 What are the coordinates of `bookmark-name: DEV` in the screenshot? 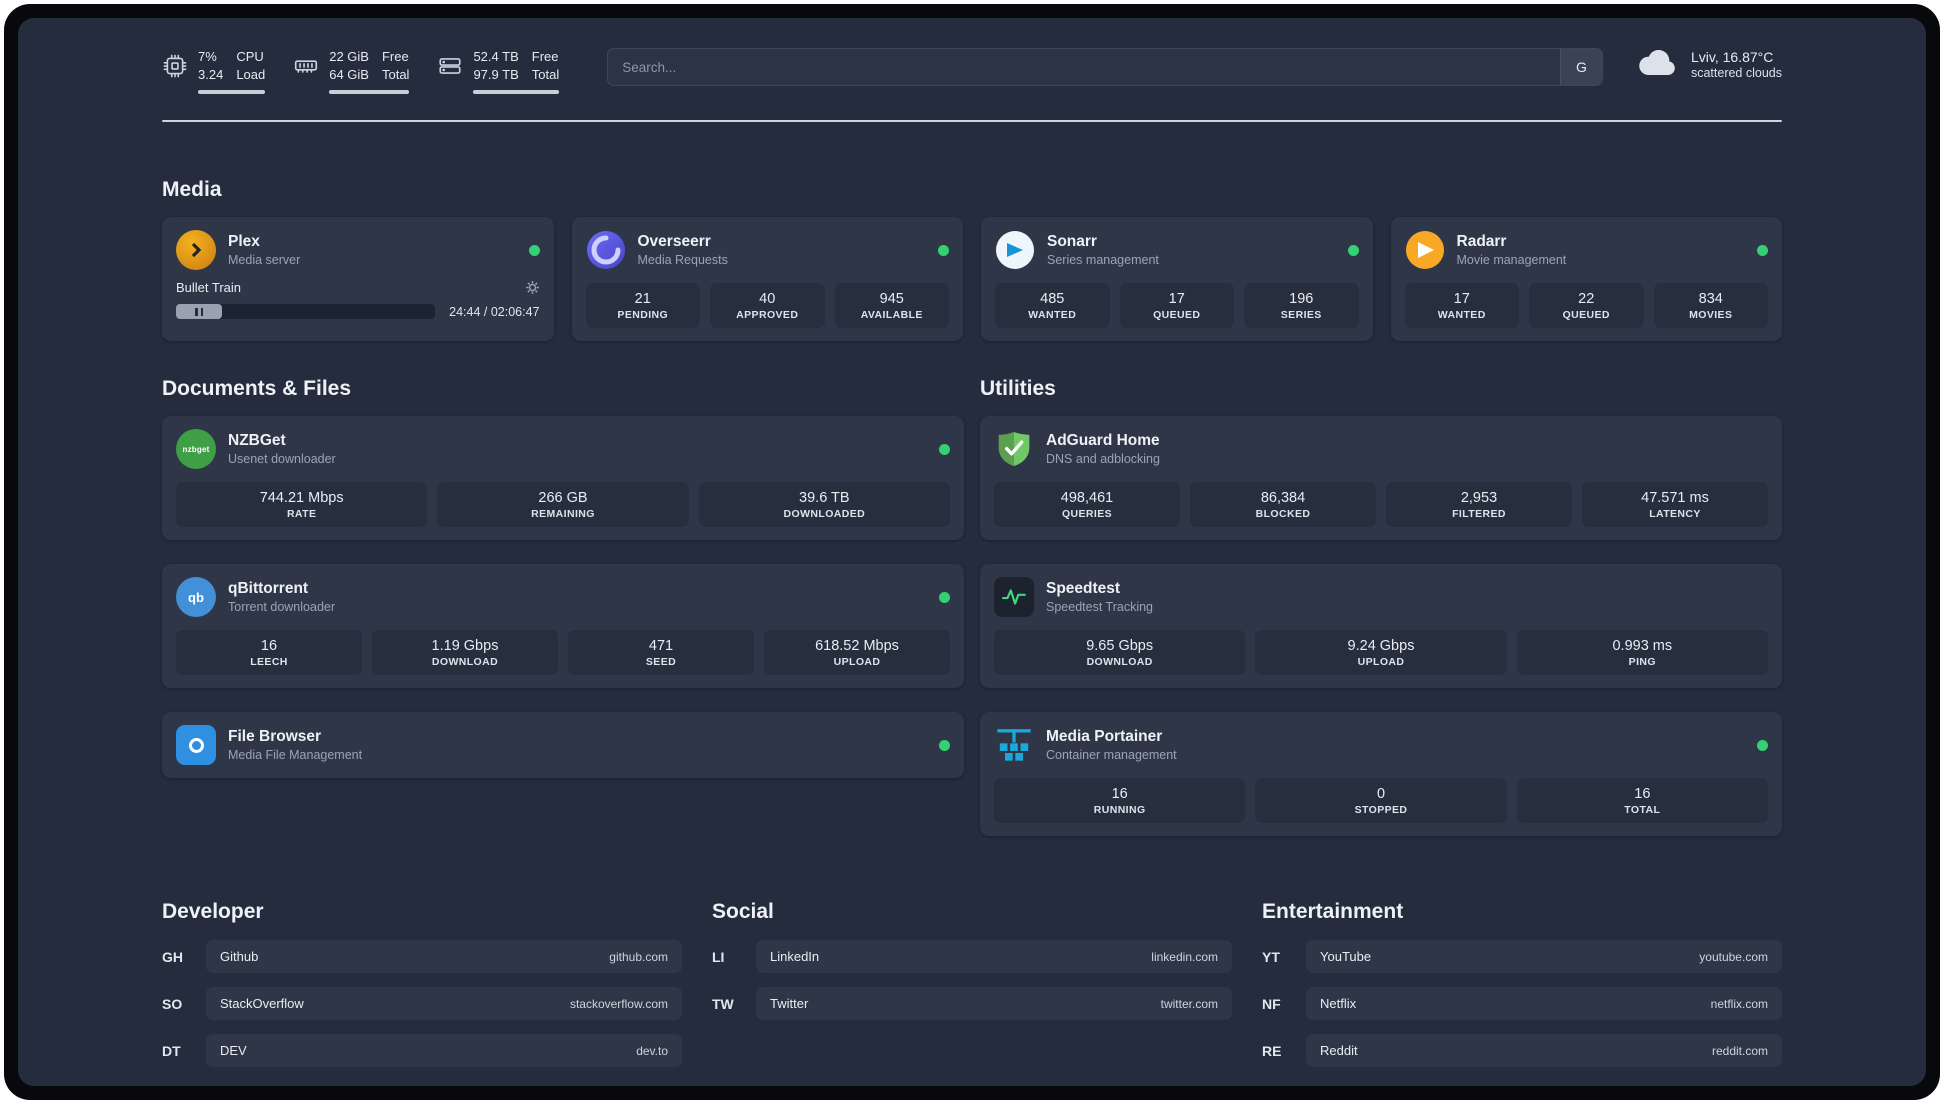 It's located at (233, 1051).